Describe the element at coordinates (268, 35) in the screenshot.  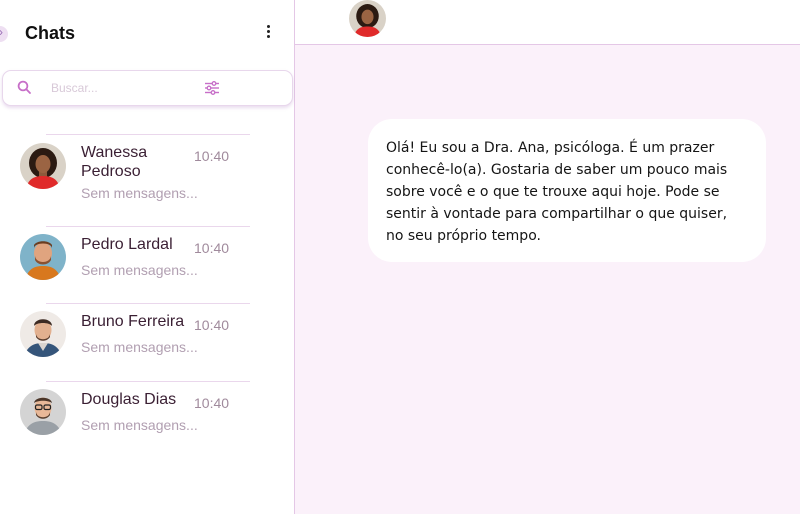
I see `more-vert-icon` at that location.